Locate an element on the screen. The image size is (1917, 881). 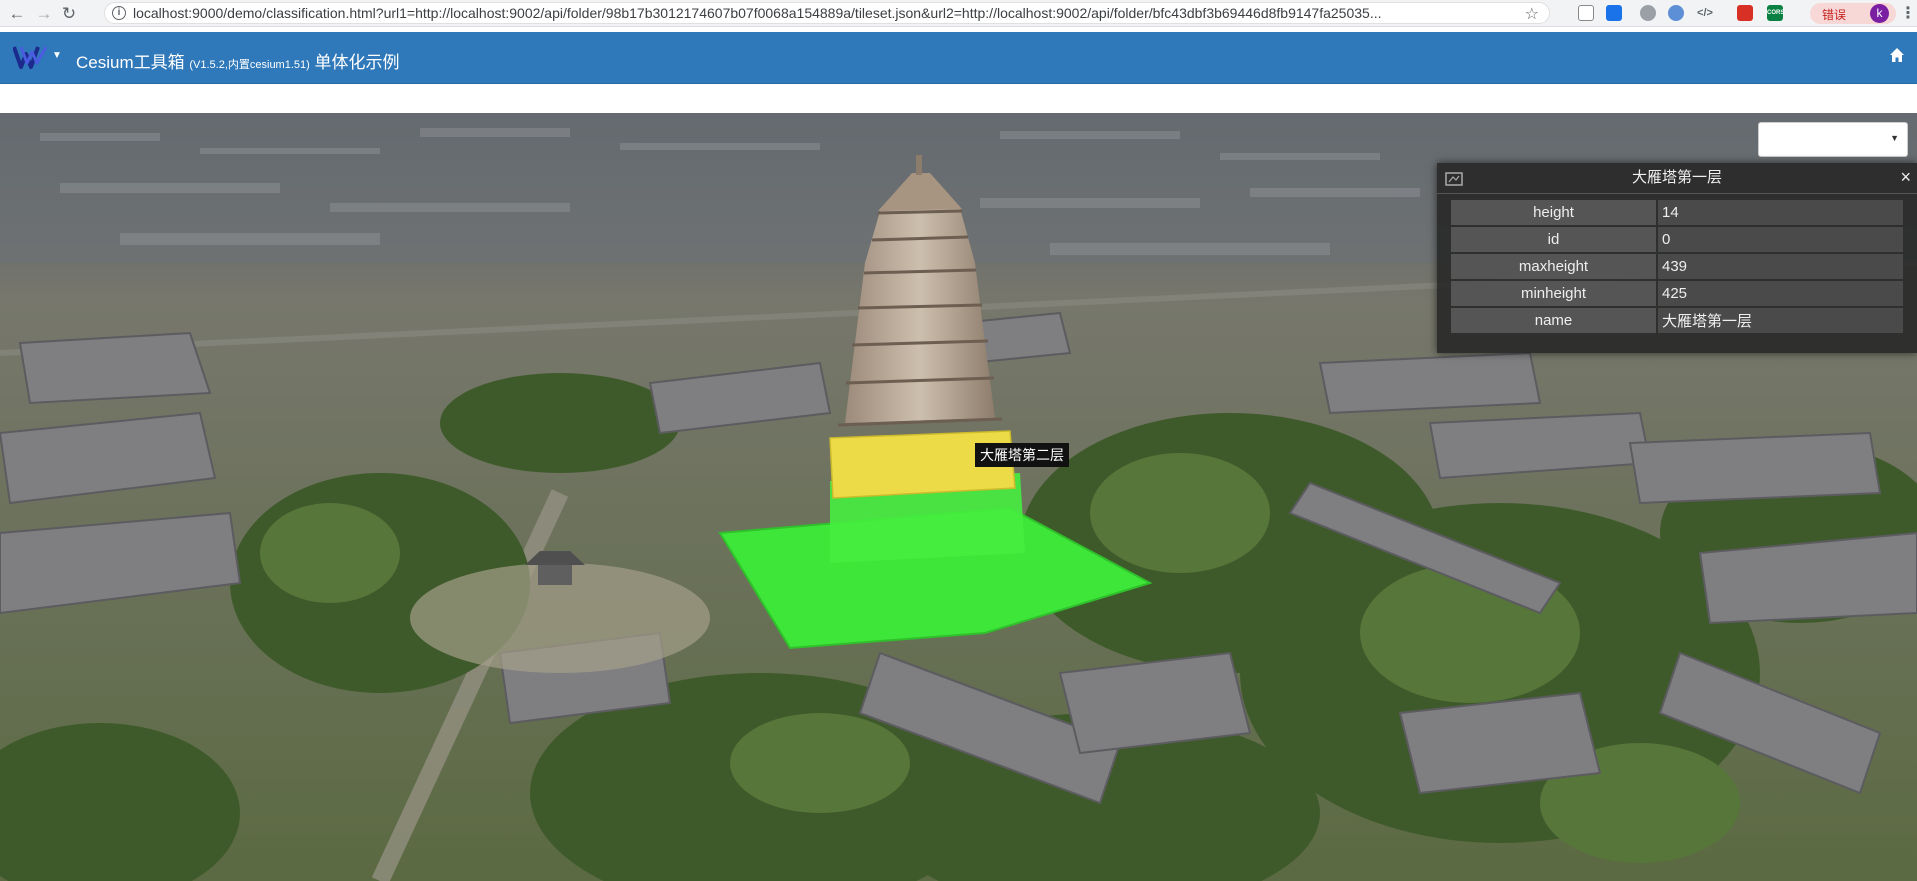
link-icon is located at coordinates (1614, 13).